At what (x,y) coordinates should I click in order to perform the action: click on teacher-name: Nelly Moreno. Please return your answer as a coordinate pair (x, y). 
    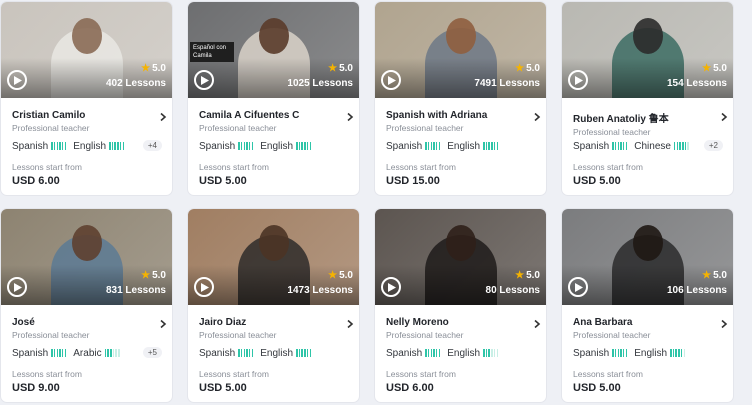
    Looking at the image, I should click on (461, 322).